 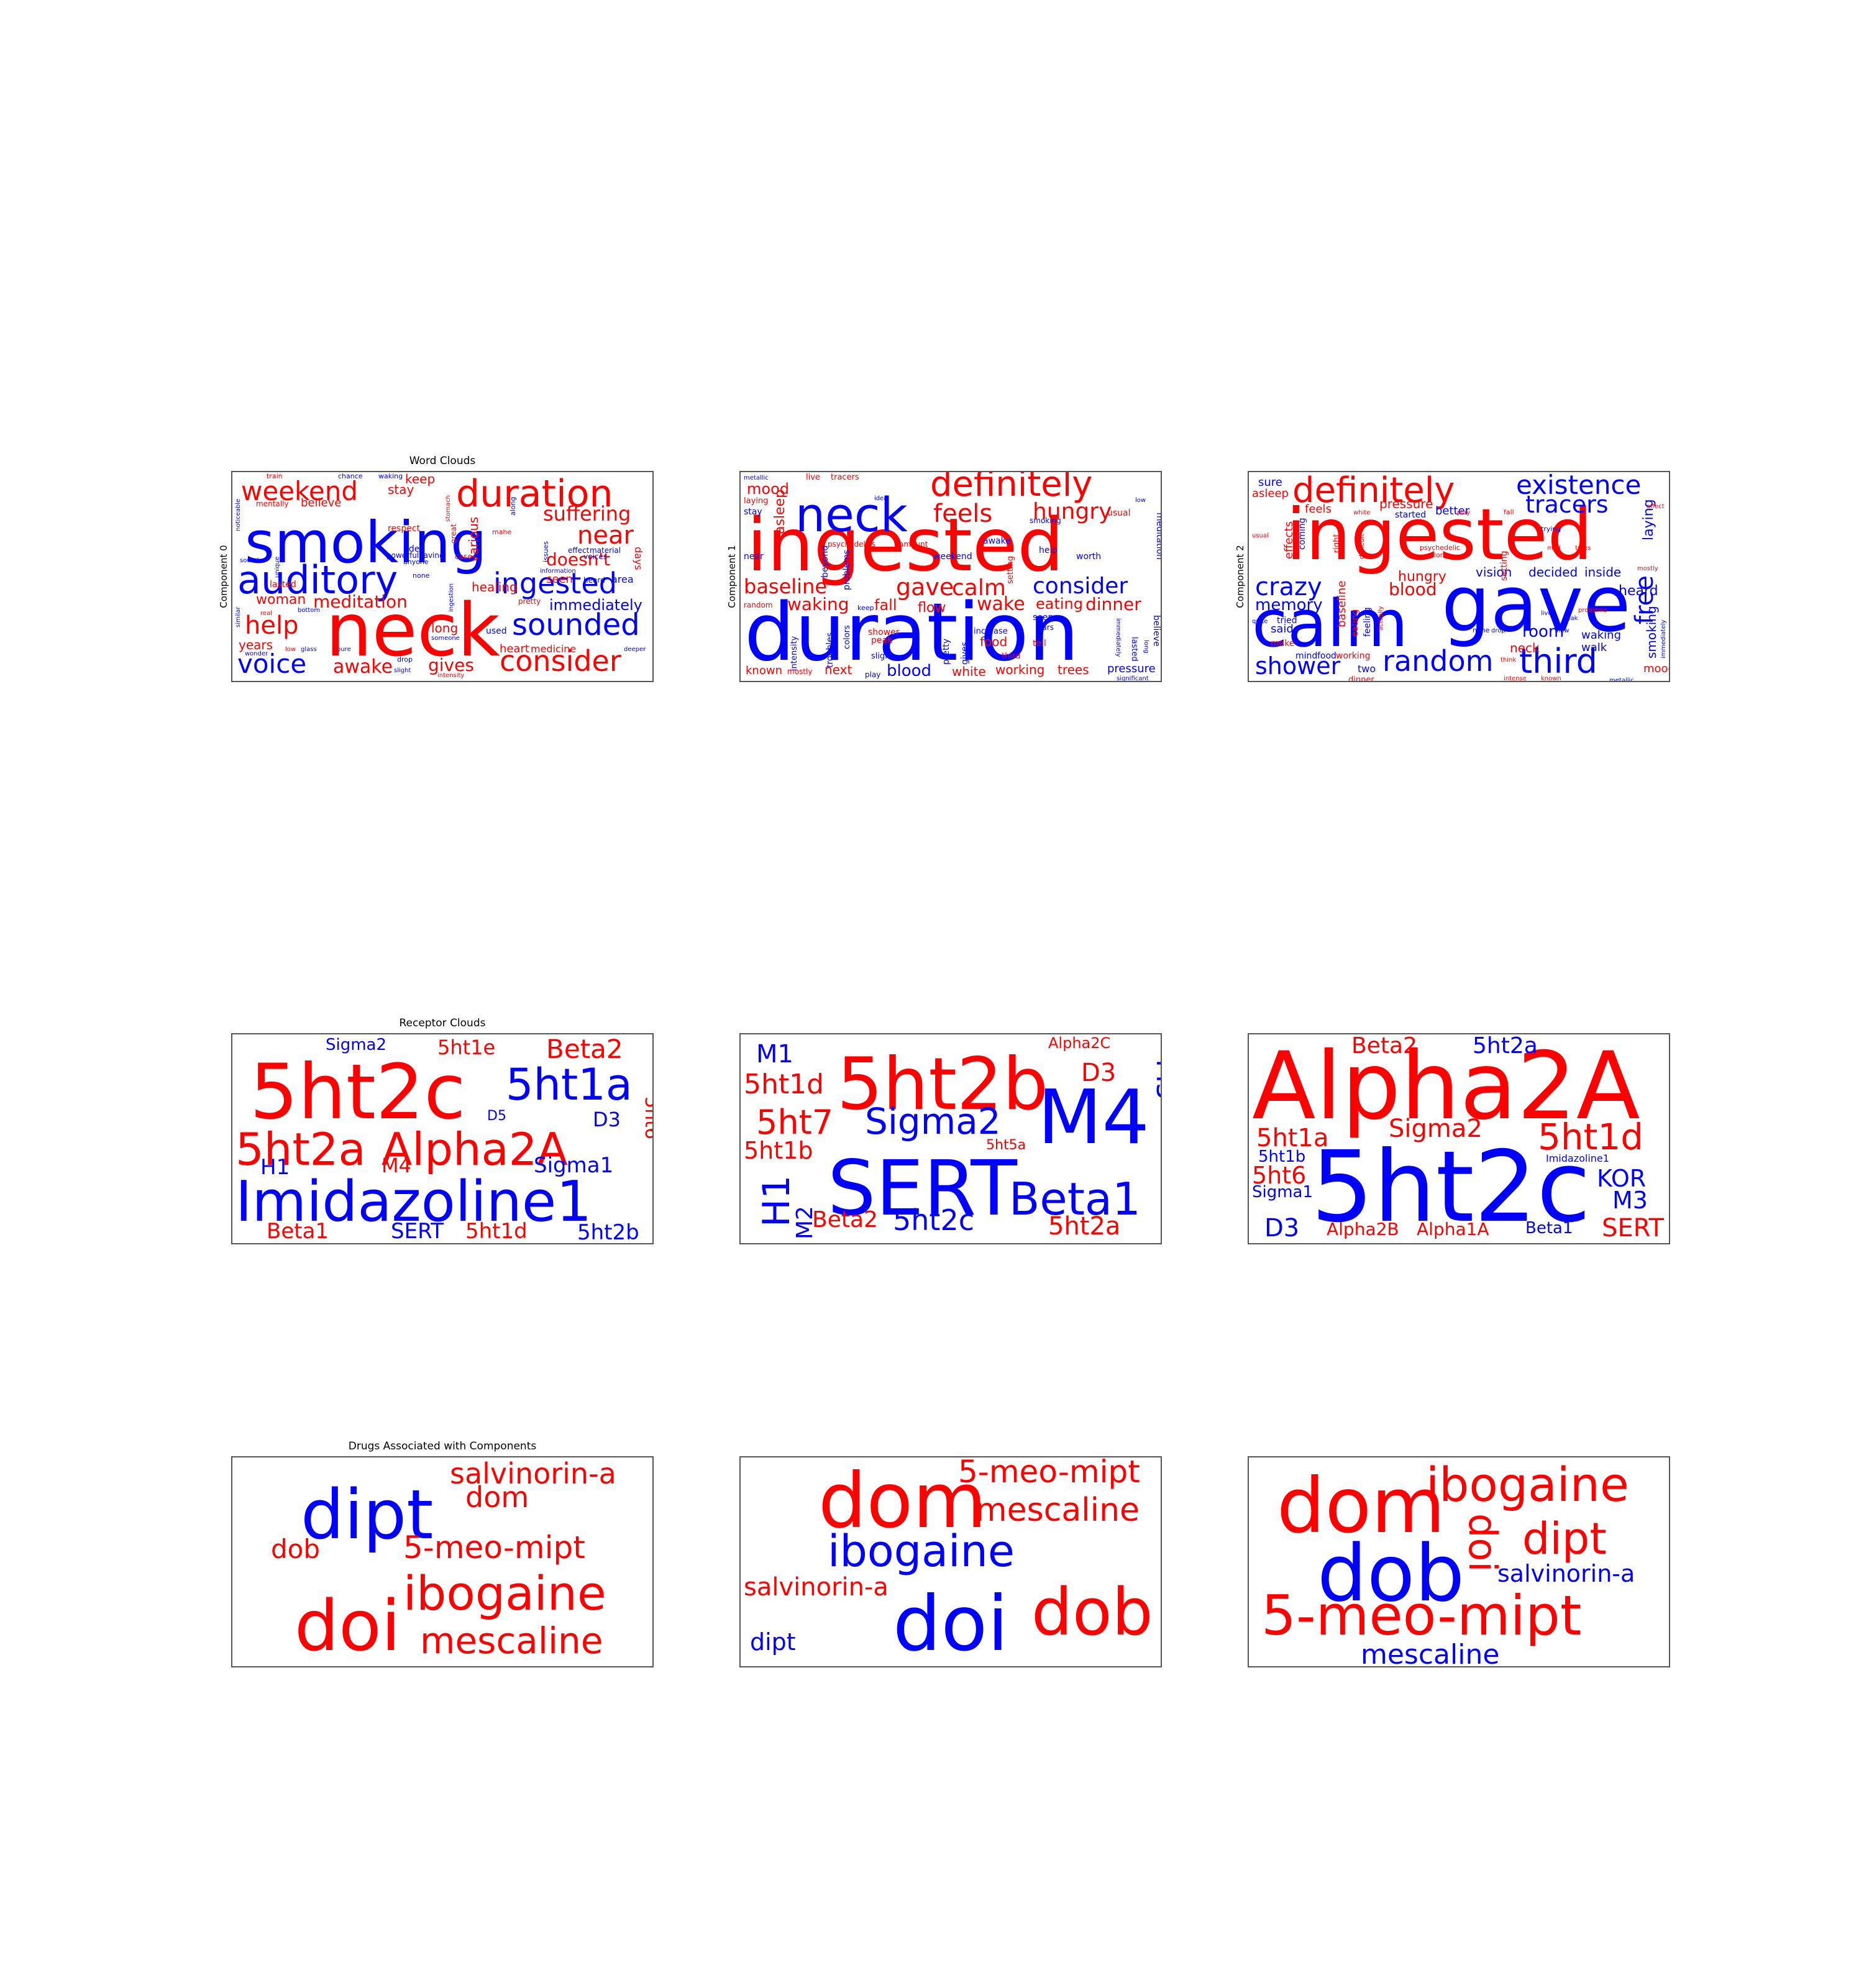 What do you see at coordinates (1505, 1046) in the screenshot?
I see `cloud-word: 5ht2a` at bounding box center [1505, 1046].